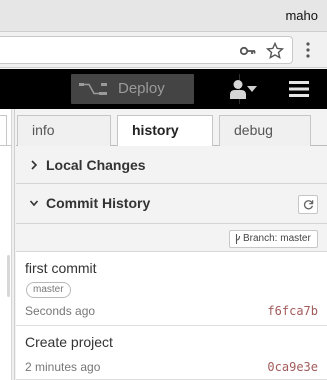 This screenshot has width=327, height=380. I want to click on app-header: Deploy, so click(163, 89).